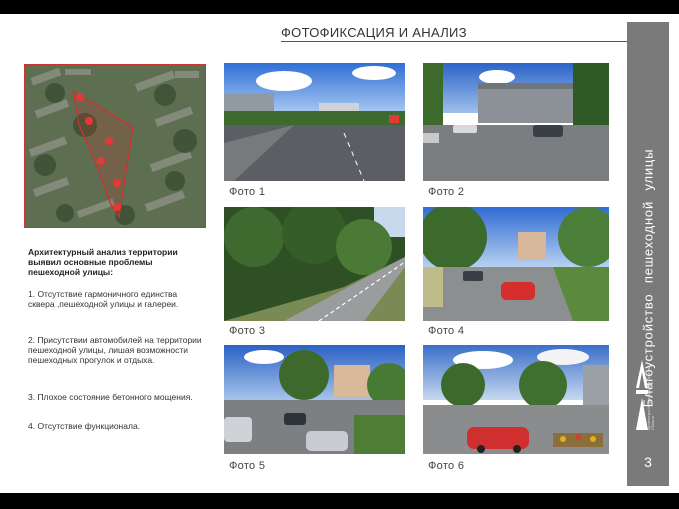 This screenshot has height=509, width=679. I want to click on page-title: ФОТОФИКСАЦИЯ И АНАЛИЗ, so click(374, 32).